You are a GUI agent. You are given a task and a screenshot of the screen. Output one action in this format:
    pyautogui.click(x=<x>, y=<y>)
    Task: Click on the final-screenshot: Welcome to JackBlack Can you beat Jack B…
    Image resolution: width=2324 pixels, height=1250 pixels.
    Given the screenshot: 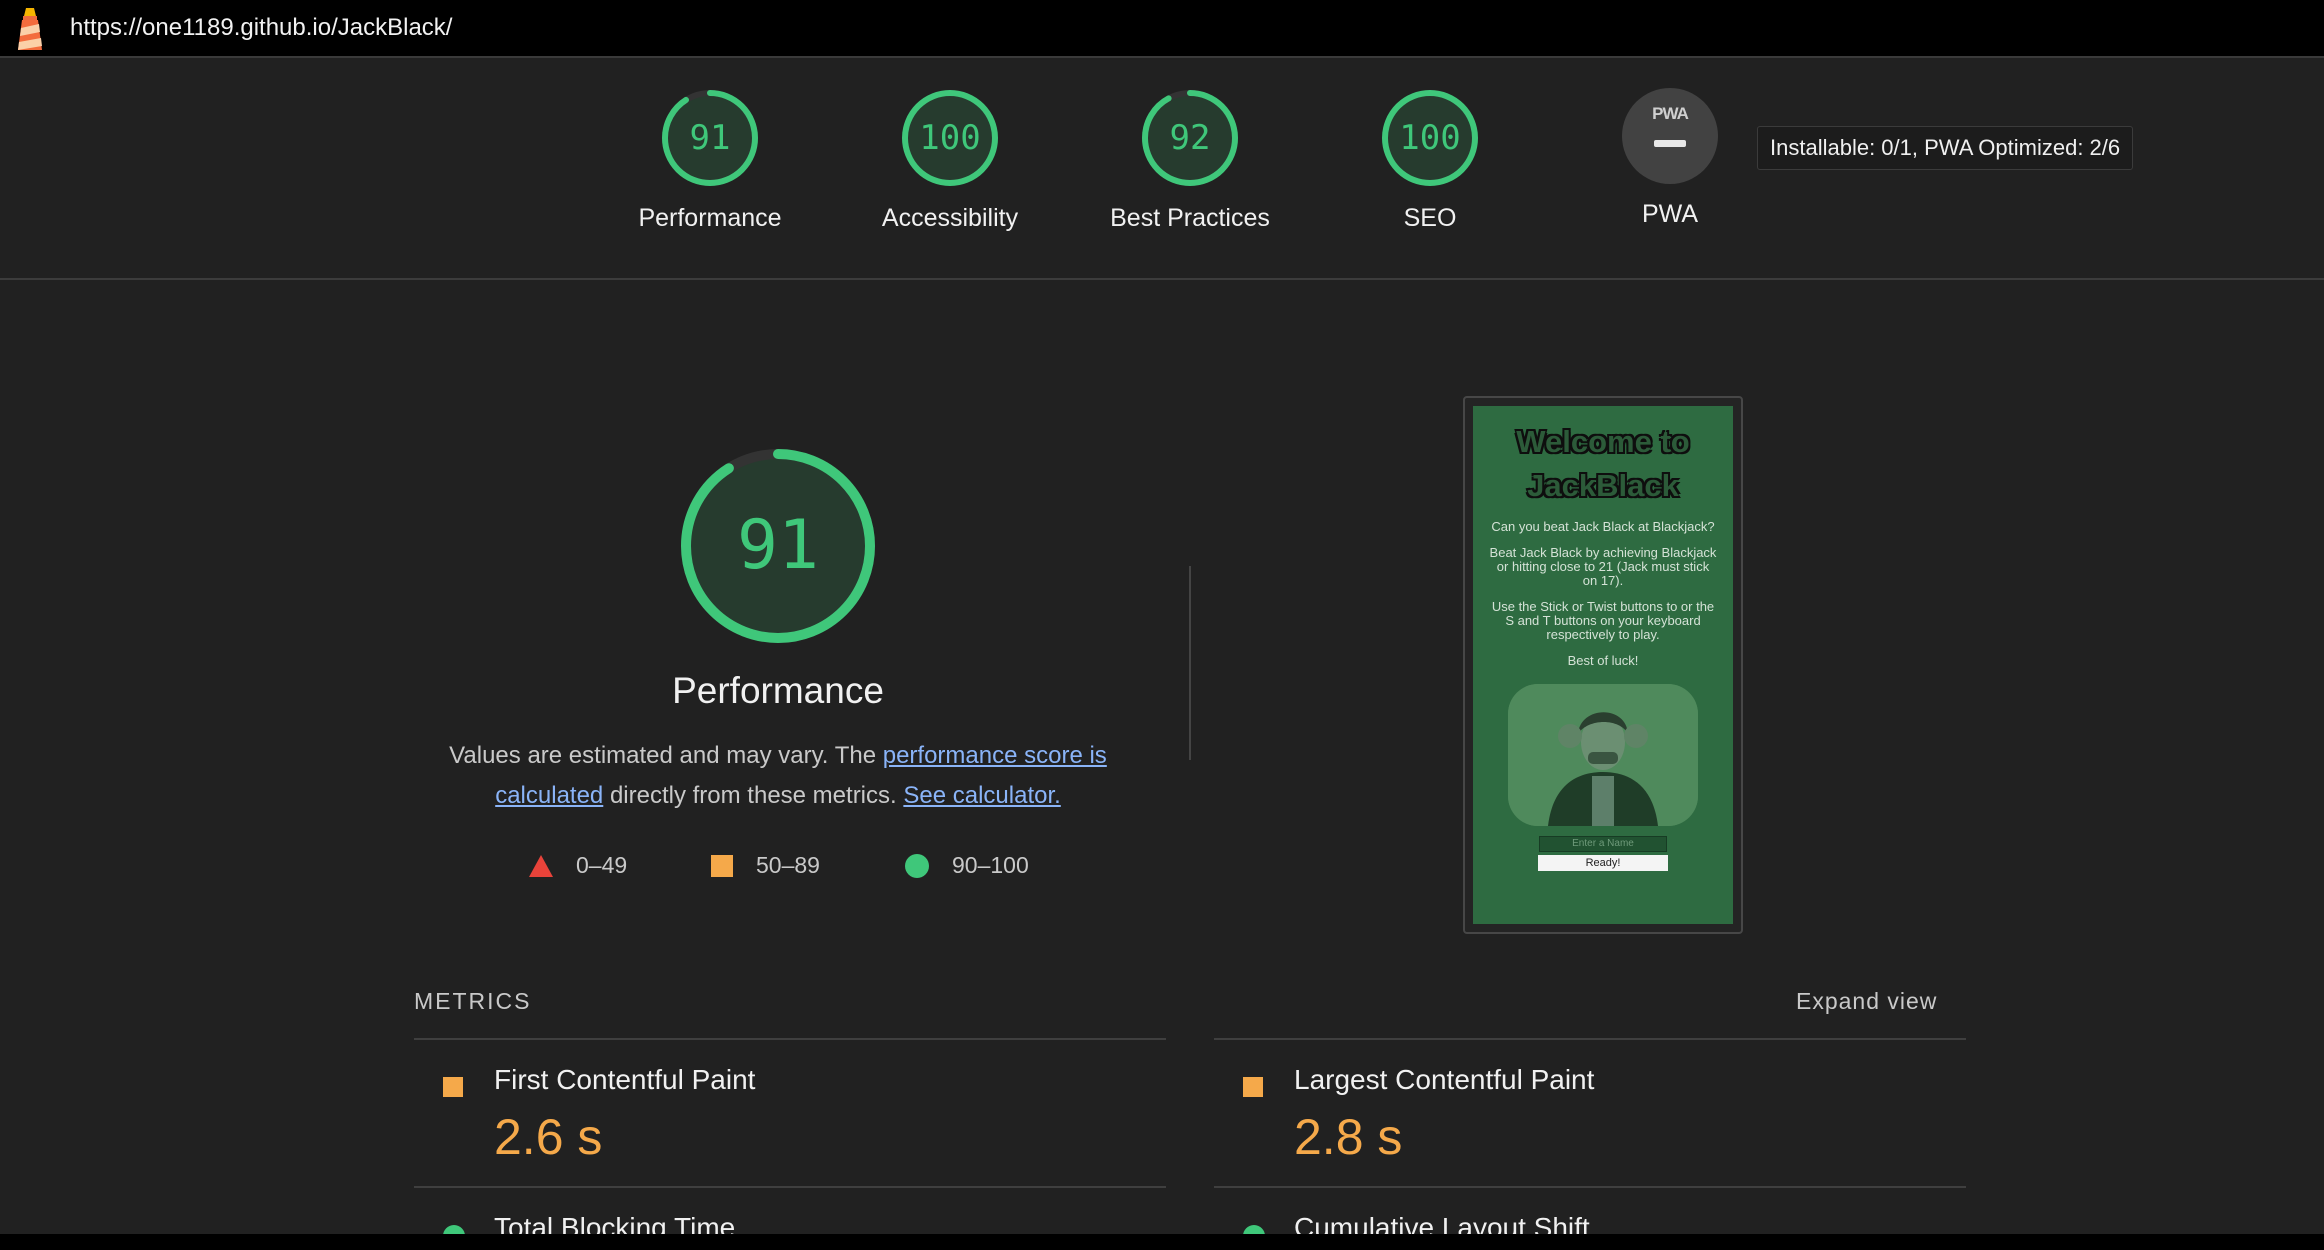 What is the action you would take?
    pyautogui.click(x=1603, y=665)
    